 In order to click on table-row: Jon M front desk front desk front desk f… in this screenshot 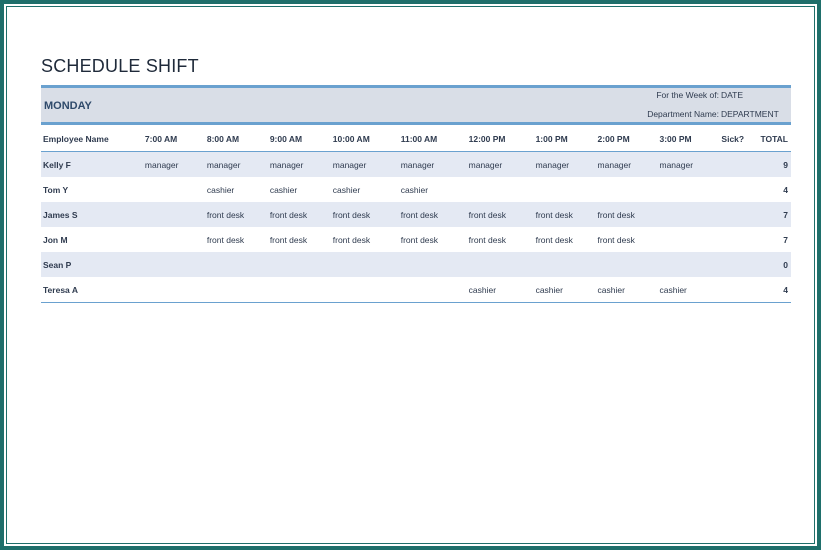, I will do `click(416, 239)`.